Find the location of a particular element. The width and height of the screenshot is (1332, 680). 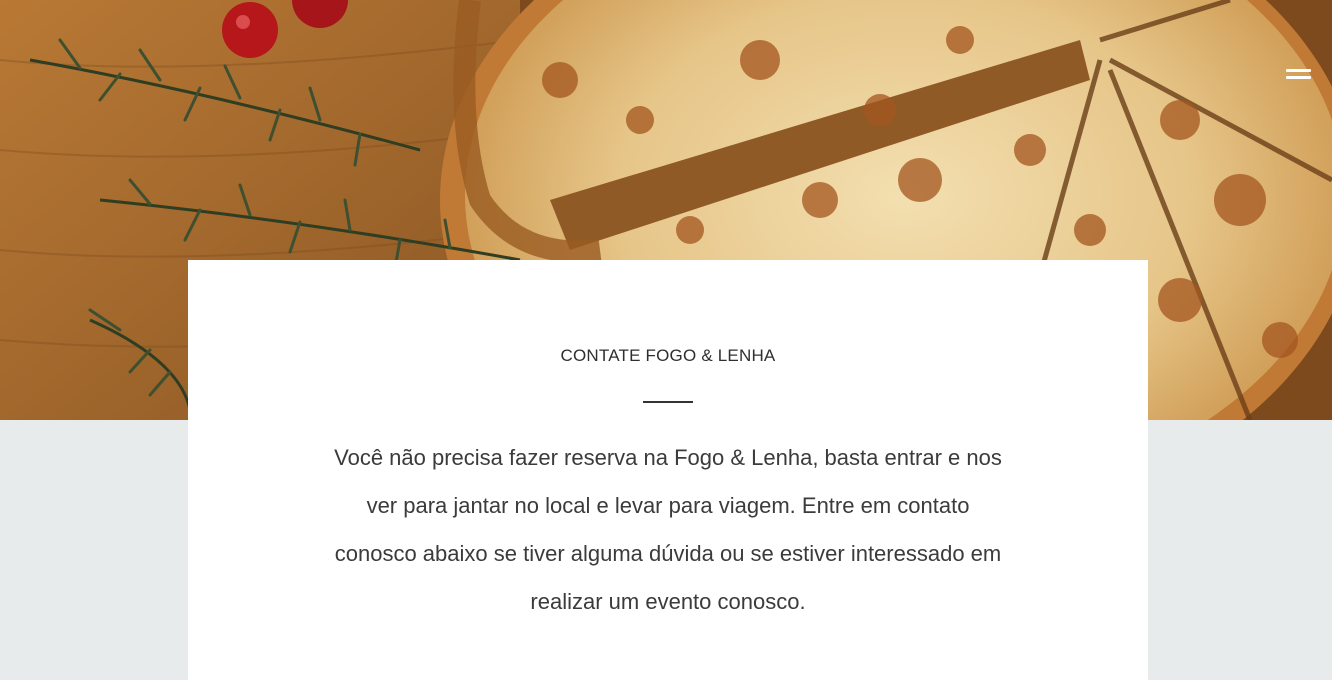

title-divider is located at coordinates (668, 402).